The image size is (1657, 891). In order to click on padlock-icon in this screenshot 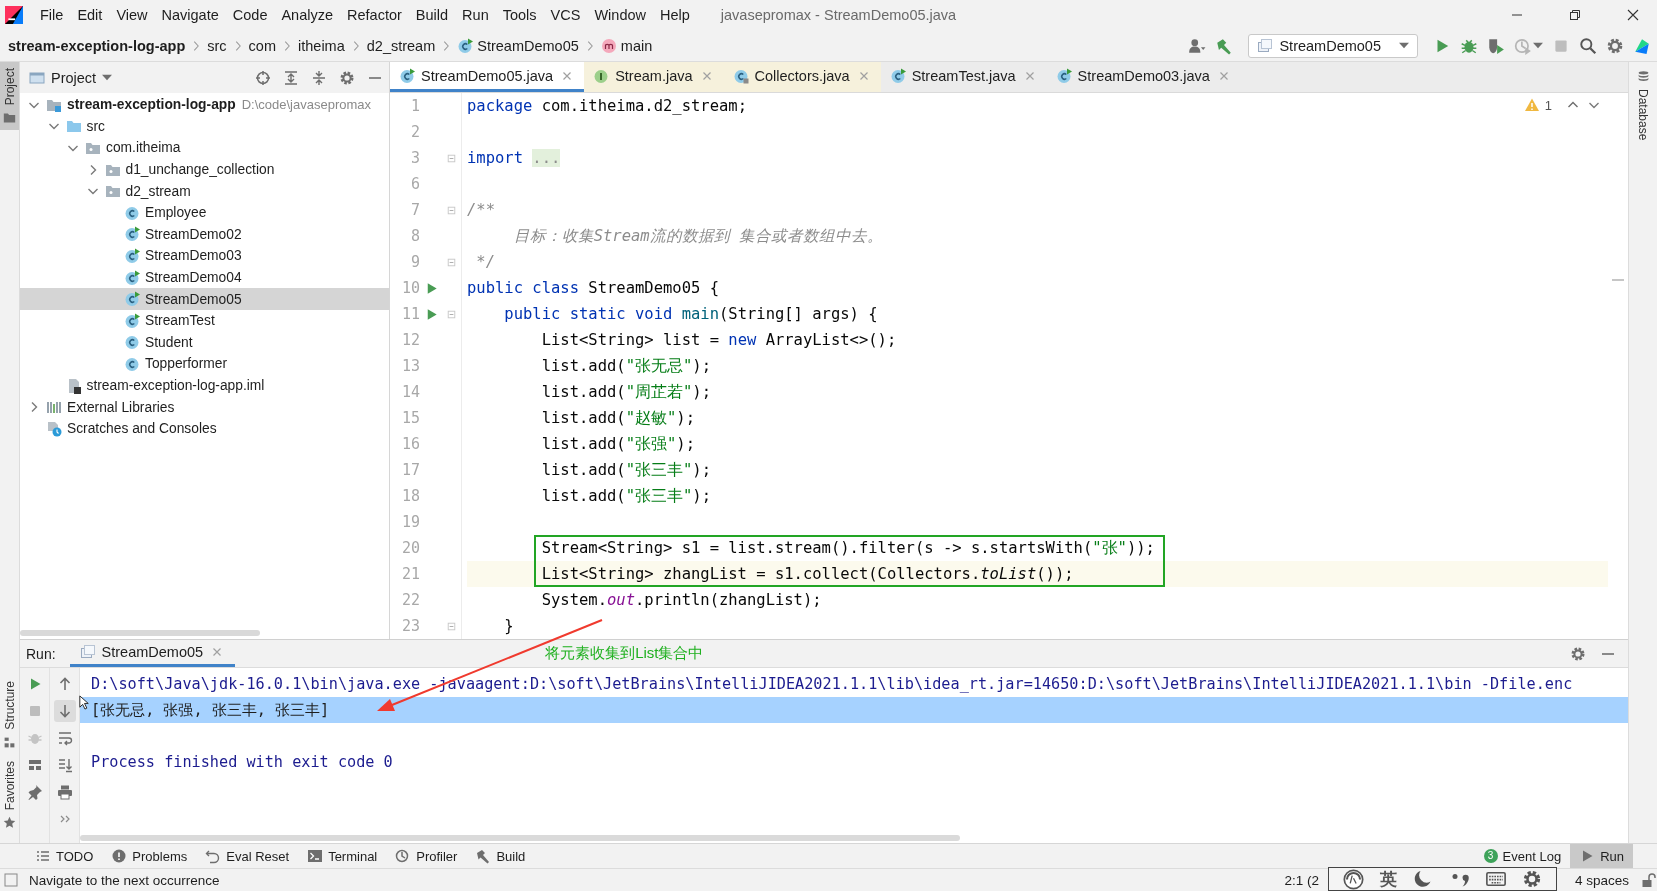, I will do `click(1649, 880)`.